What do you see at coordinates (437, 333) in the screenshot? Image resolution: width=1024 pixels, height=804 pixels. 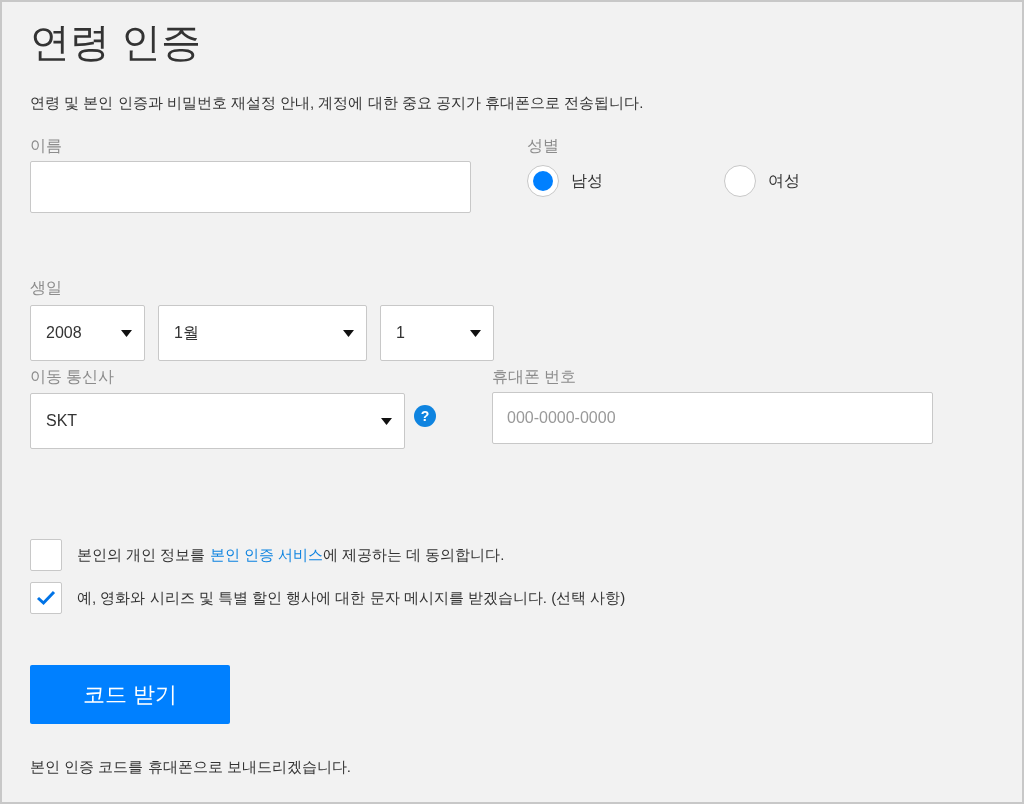 I see `birthday-dropdown: 1` at bounding box center [437, 333].